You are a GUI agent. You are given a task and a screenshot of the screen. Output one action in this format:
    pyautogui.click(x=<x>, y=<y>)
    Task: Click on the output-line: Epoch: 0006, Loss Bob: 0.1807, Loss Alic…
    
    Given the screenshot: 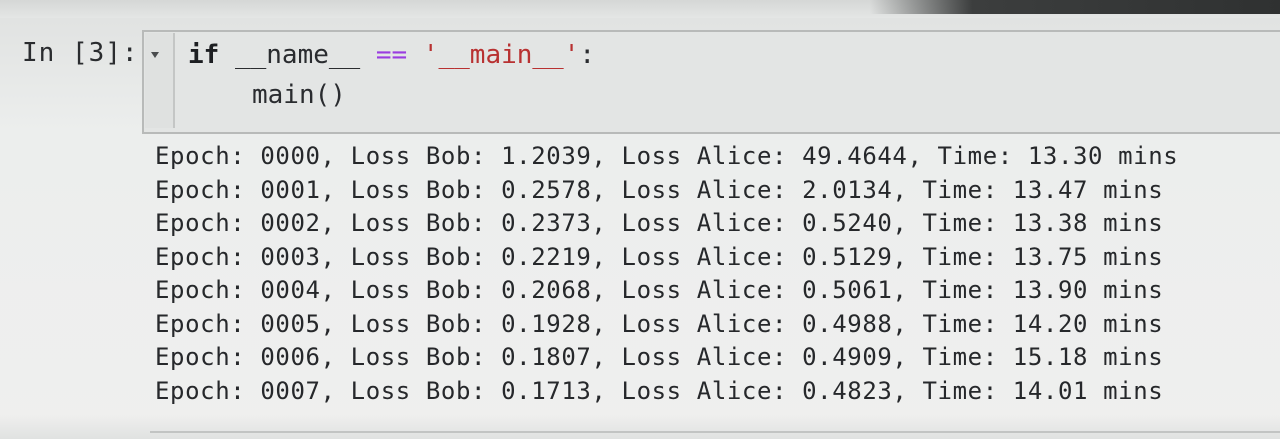 What is the action you would take?
    pyautogui.click(x=659, y=357)
    